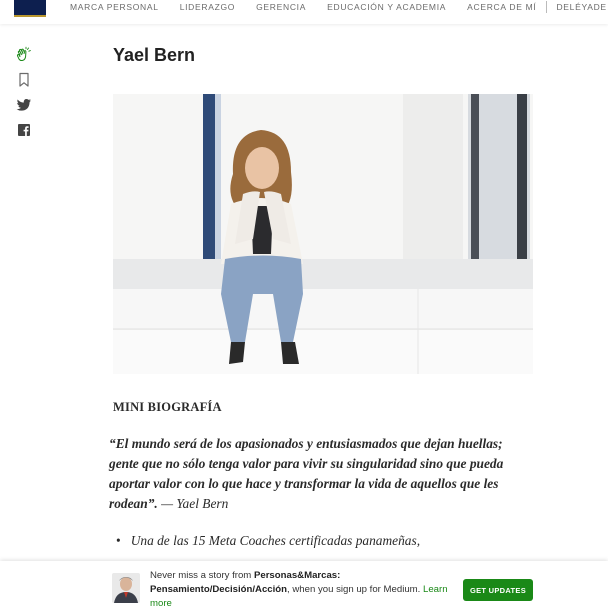 The width and height of the screenshot is (608, 608). Describe the element at coordinates (355, 589) in the screenshot. I see `banner-suffix: , when you sign up for Medium.` at that location.